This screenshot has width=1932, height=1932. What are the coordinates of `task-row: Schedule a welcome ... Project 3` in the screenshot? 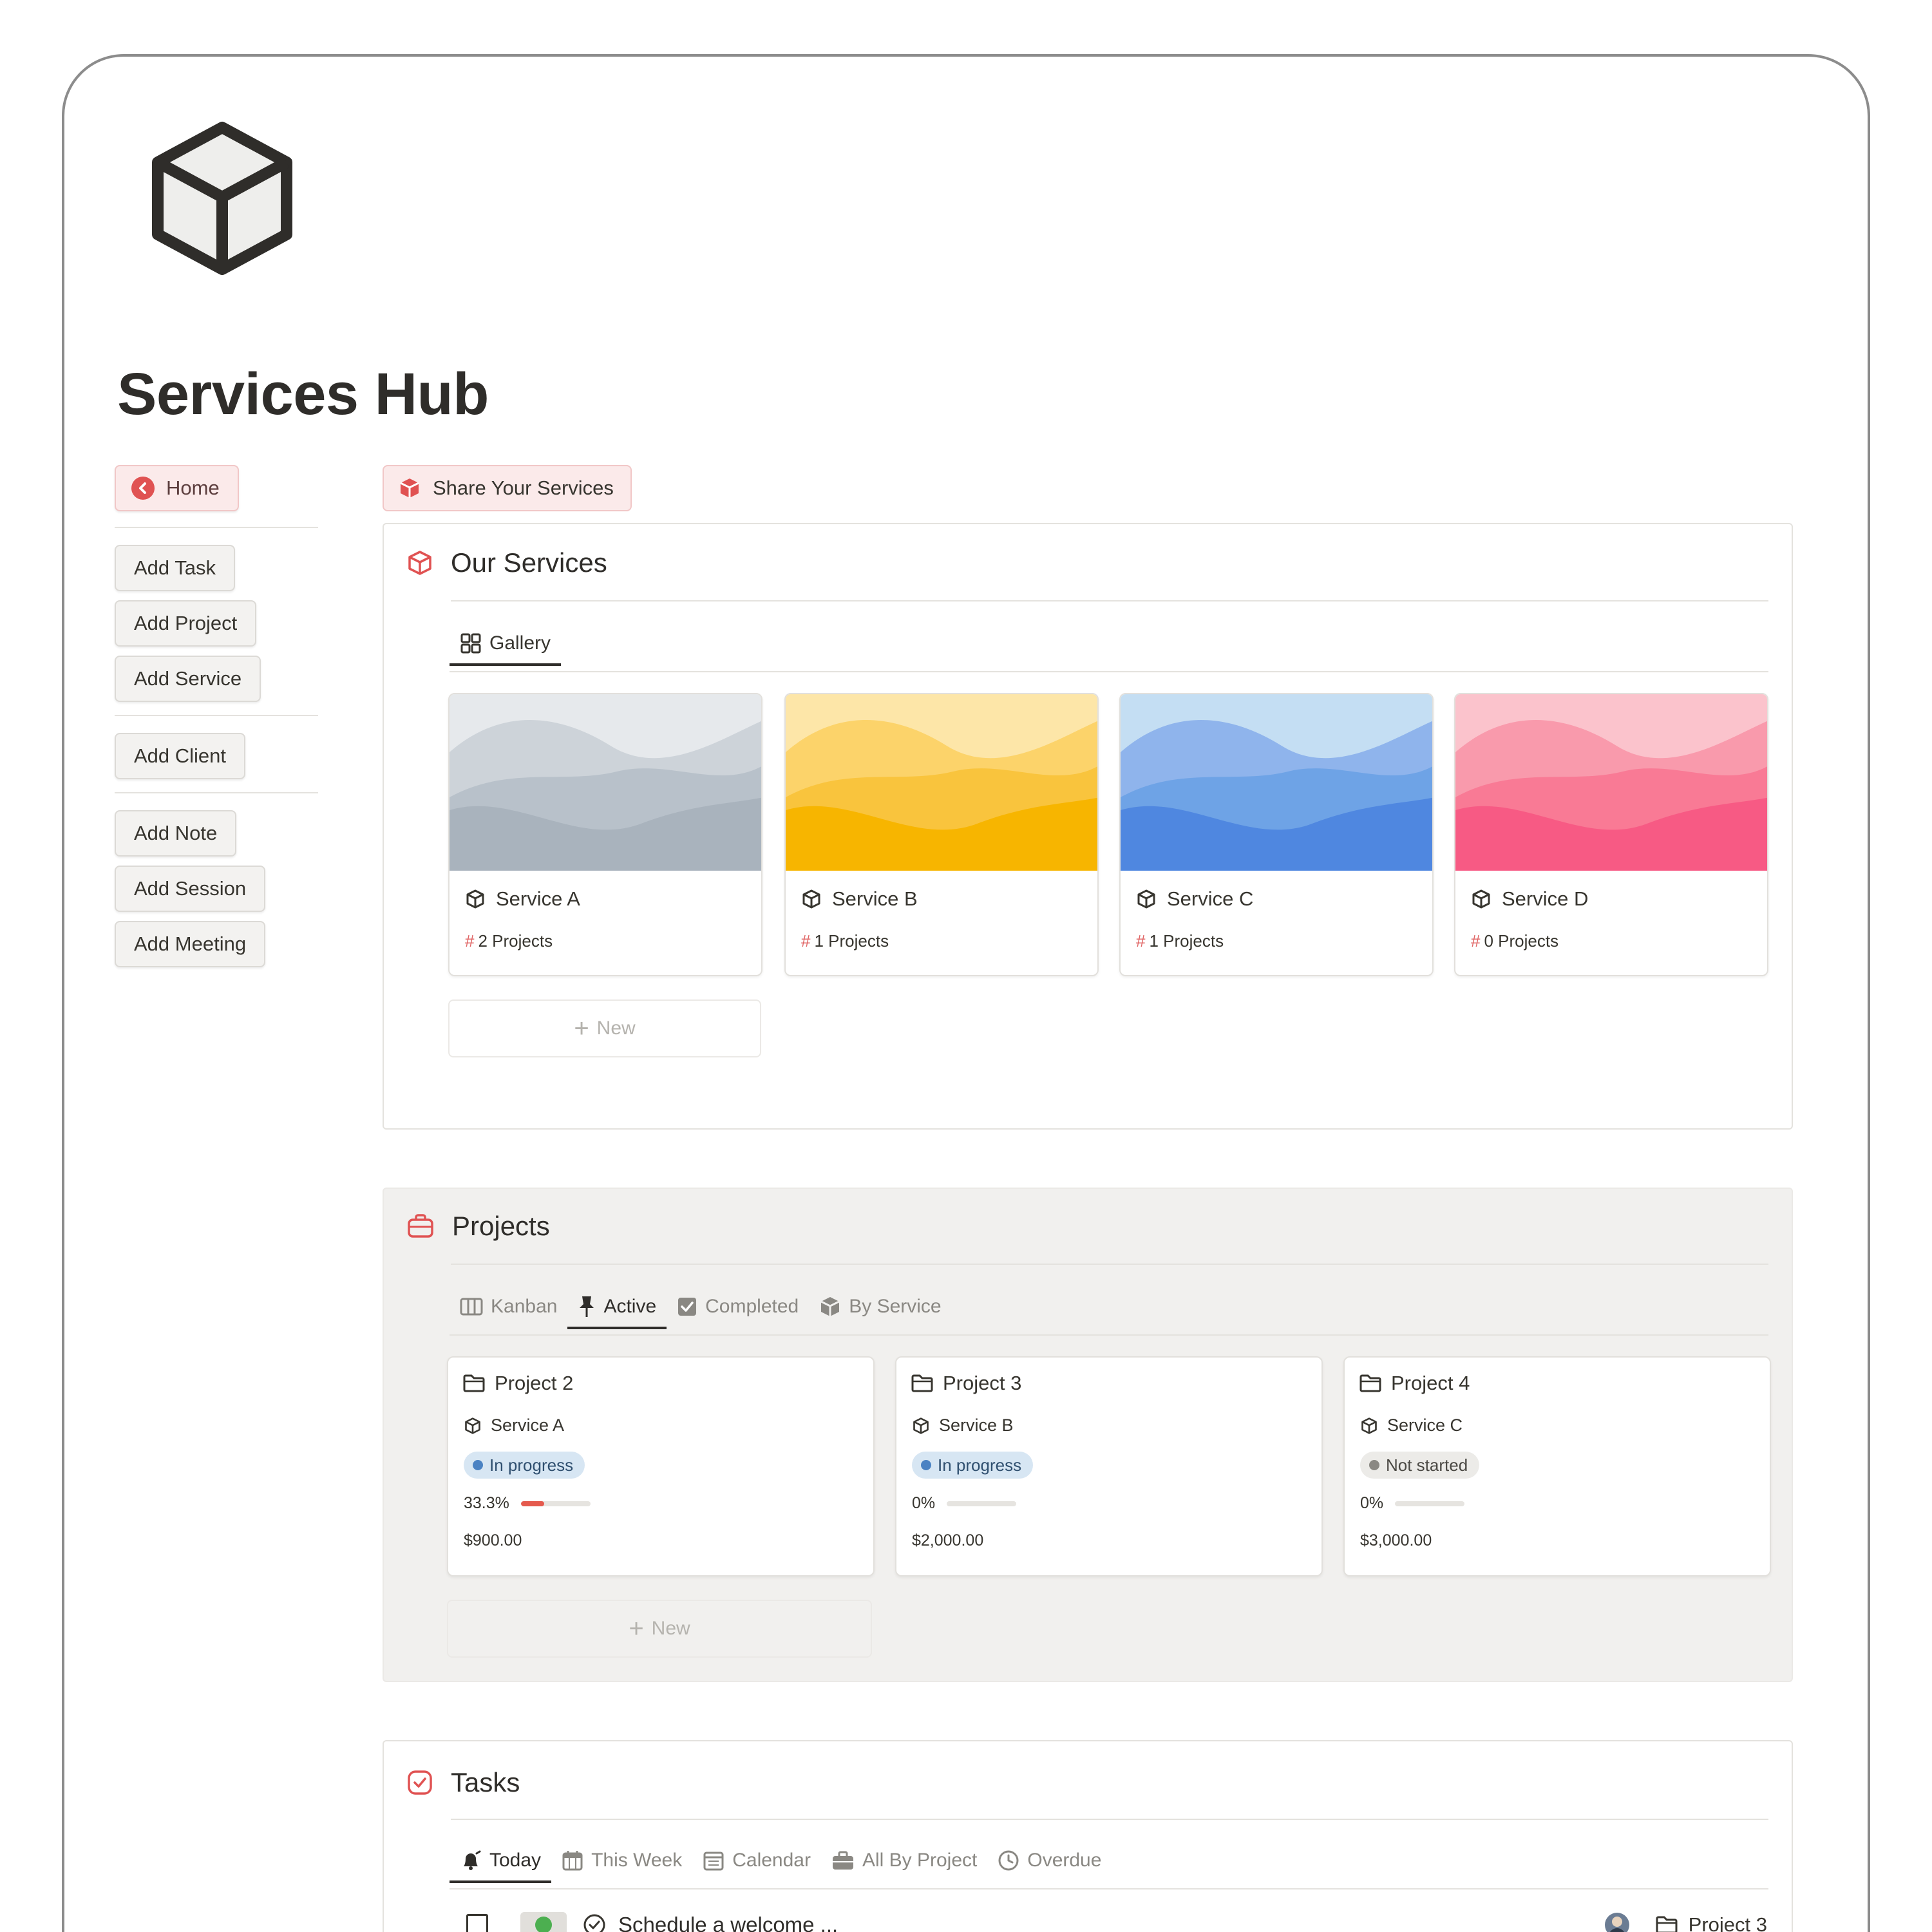 It's located at (1116, 1917).